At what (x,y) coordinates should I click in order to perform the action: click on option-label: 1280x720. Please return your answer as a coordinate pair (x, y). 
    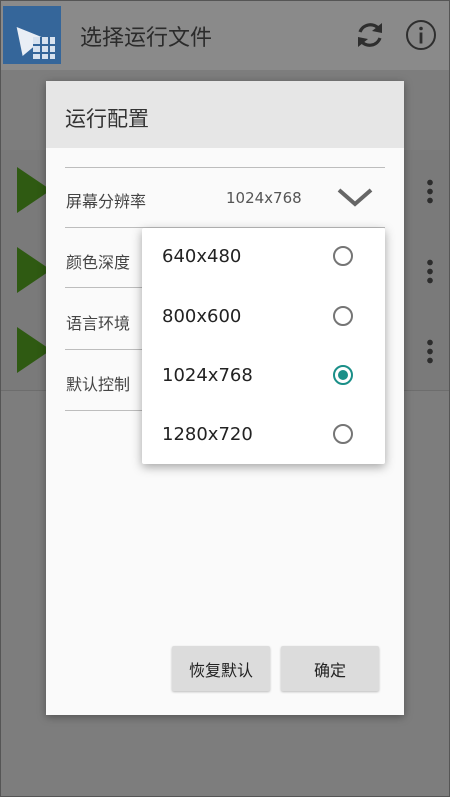
    Looking at the image, I should click on (207, 434).